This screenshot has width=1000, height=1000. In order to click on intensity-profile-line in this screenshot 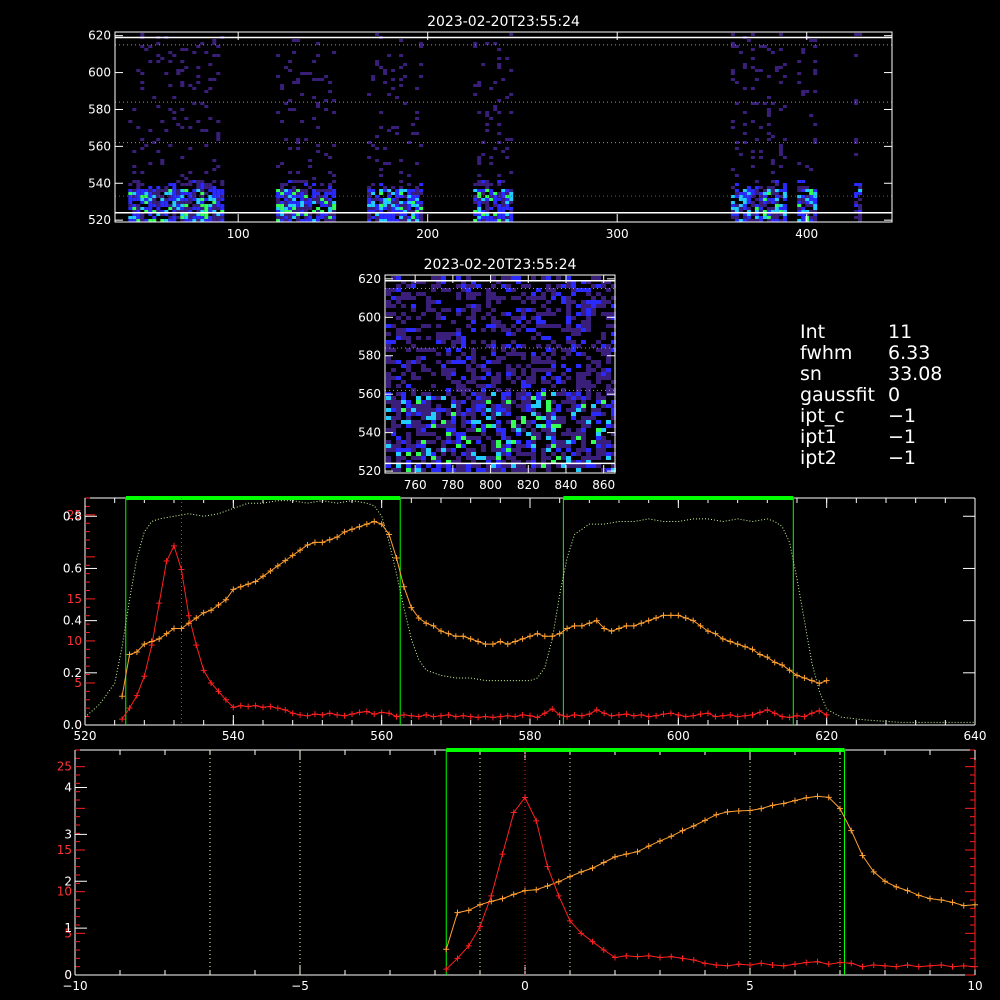, I will do `click(710, 872)`.